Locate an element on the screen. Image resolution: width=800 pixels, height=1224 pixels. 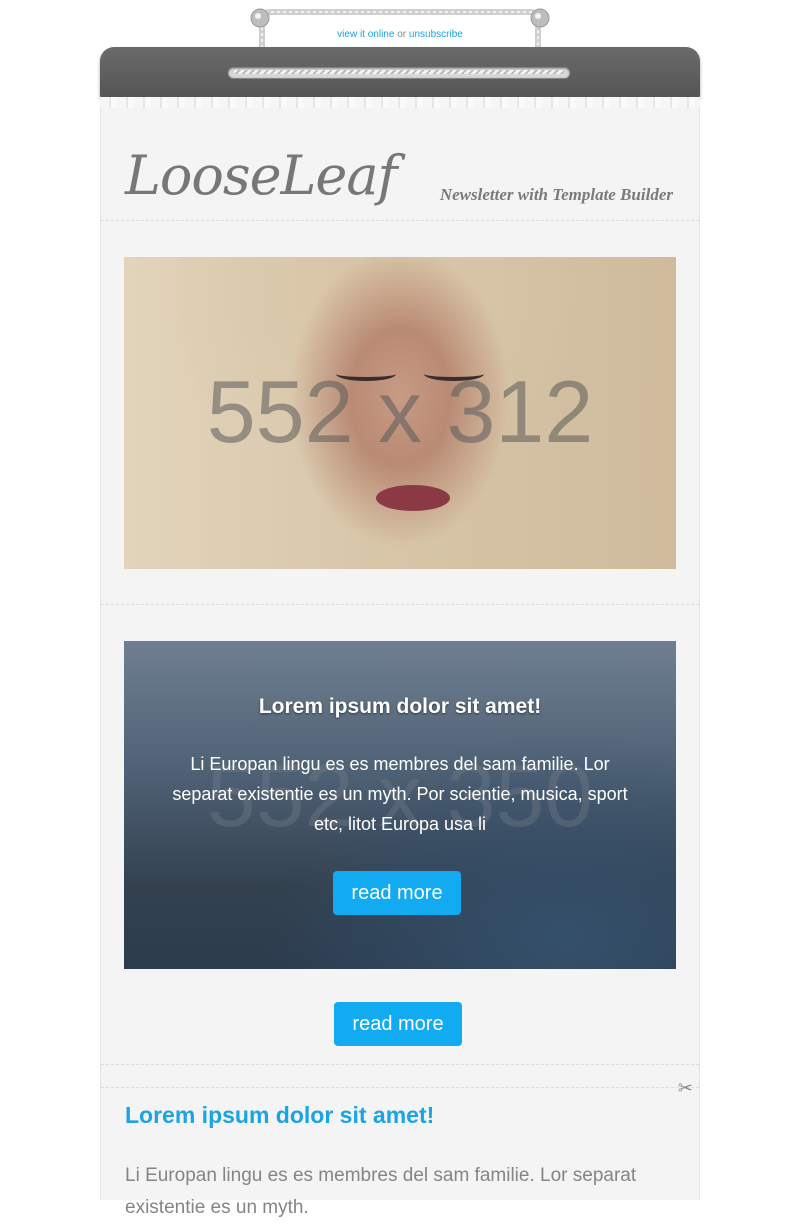
scissors-icon: ✂ is located at coordinates (685, 1088).